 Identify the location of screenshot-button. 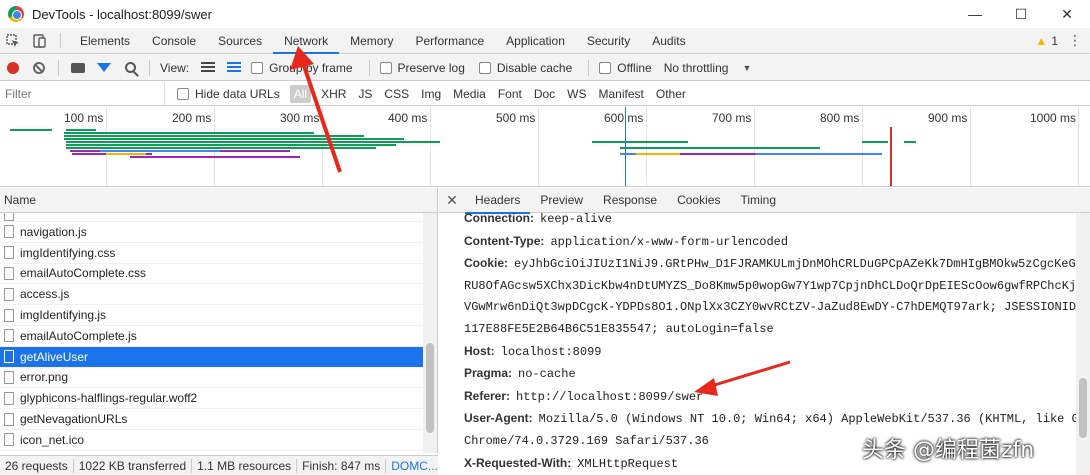
(78, 68).